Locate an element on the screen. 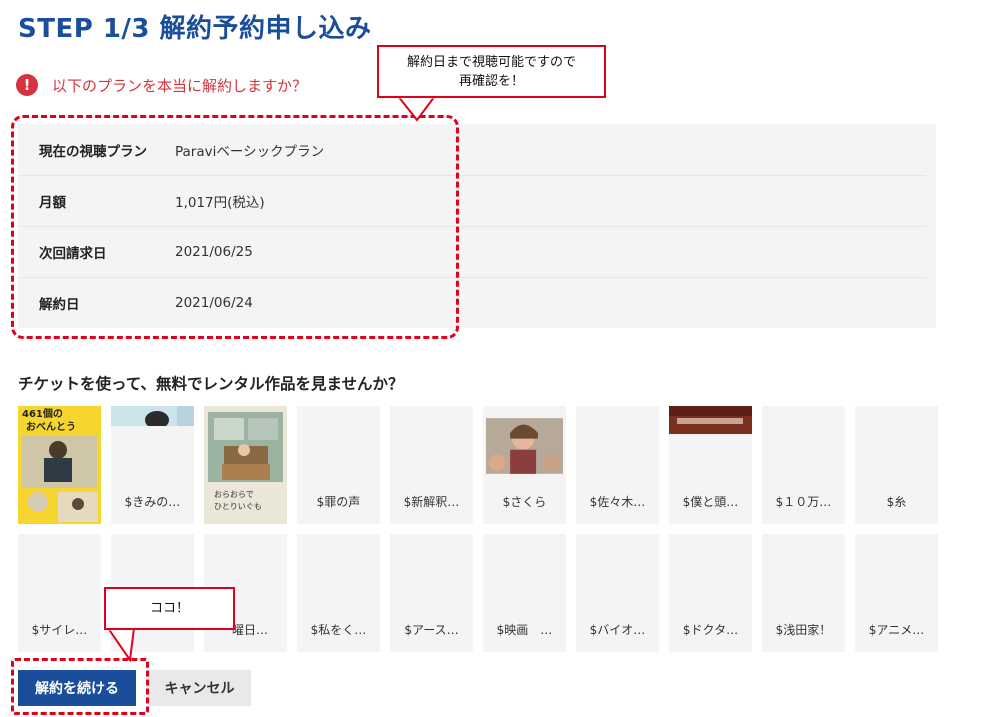 Image resolution: width=1000 pixels, height=717 pixels. rental-title: $罪の声 is located at coordinates (338, 502).